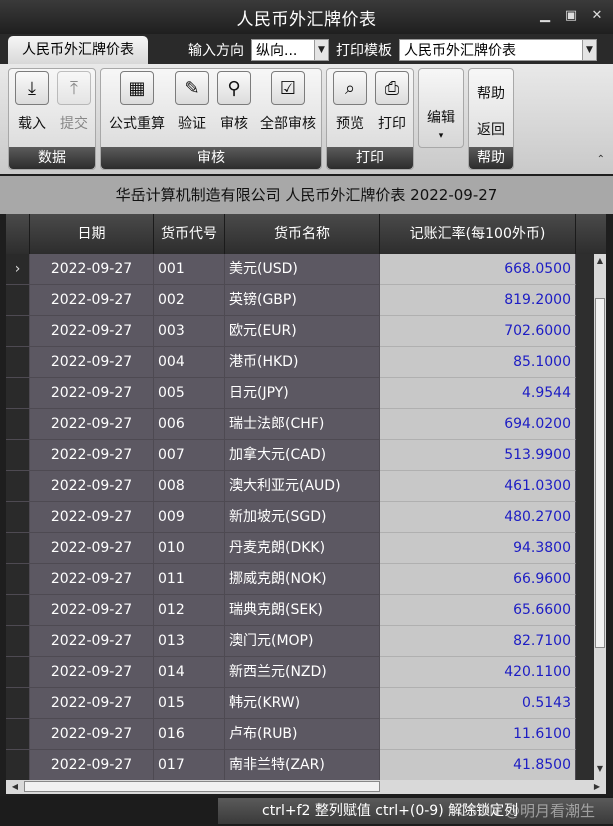 This screenshot has width=613, height=826. I want to click on table-row: 2022-09-27 012 瑞典克朗(SEK) 65.6600, so click(291, 610).